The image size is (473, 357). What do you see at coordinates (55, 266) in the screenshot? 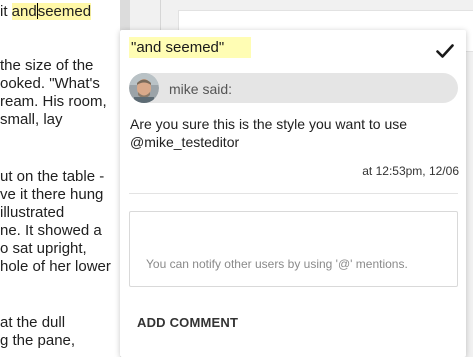
I see `doc-line: hole of her lower` at bounding box center [55, 266].